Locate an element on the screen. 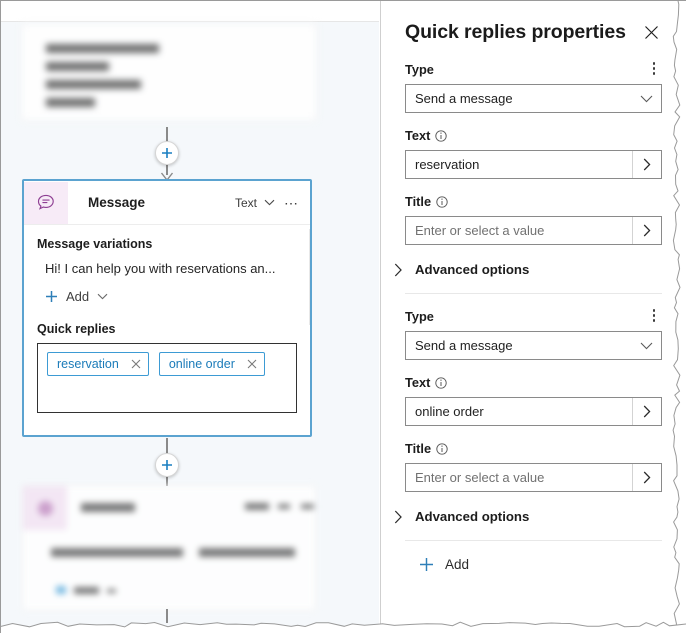 This screenshot has width=686, height=633. add-variation-label: Add is located at coordinates (78, 296).